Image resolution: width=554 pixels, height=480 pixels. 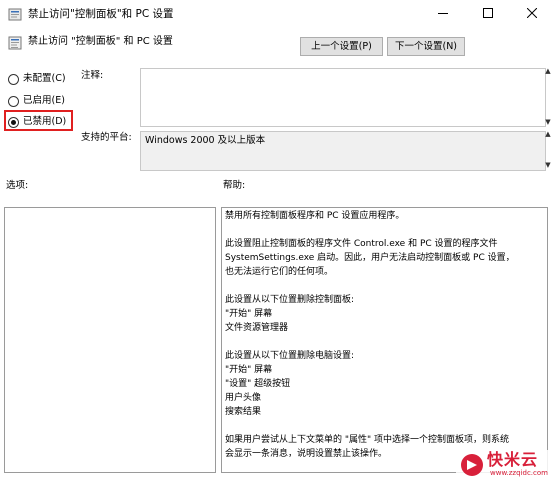 What do you see at coordinates (343, 97) in the screenshot?
I see `comment-field` at bounding box center [343, 97].